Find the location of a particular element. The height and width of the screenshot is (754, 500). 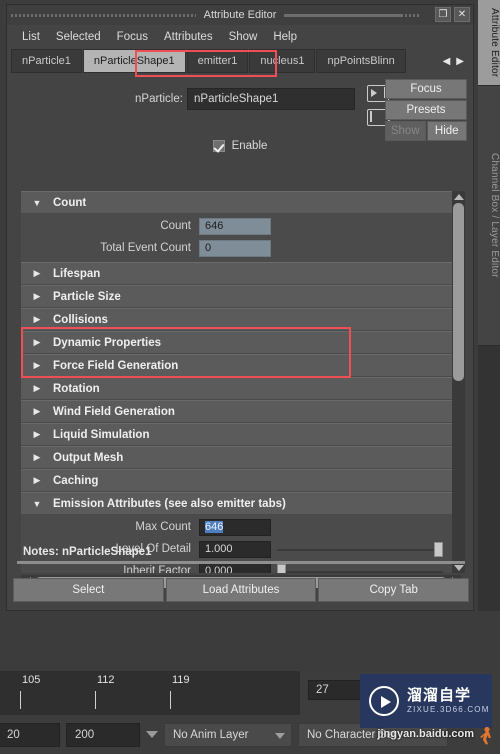

tab-nparticleshape1: nParticleShape1 is located at coordinates (134, 61).